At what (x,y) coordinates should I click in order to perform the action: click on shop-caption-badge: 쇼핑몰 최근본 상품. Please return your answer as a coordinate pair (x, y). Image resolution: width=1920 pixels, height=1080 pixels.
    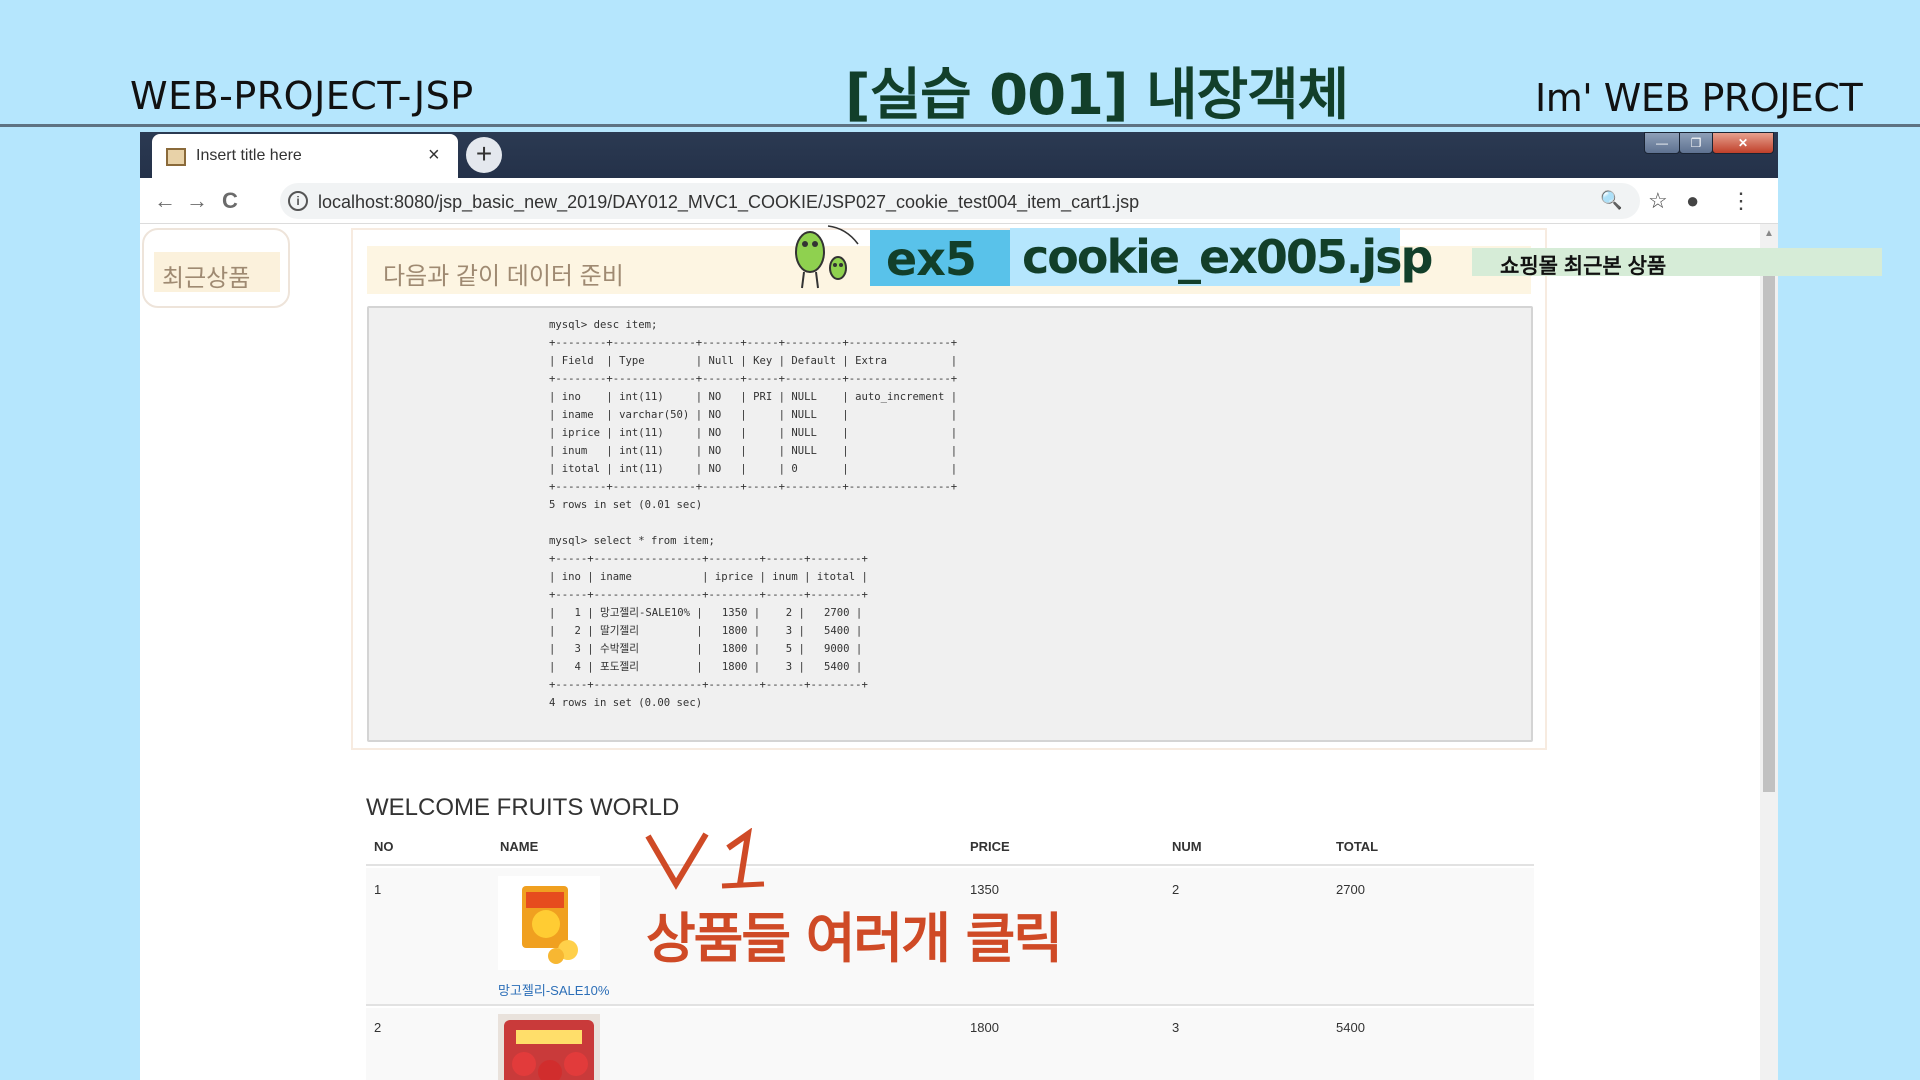
    Looking at the image, I should click on (1677, 263).